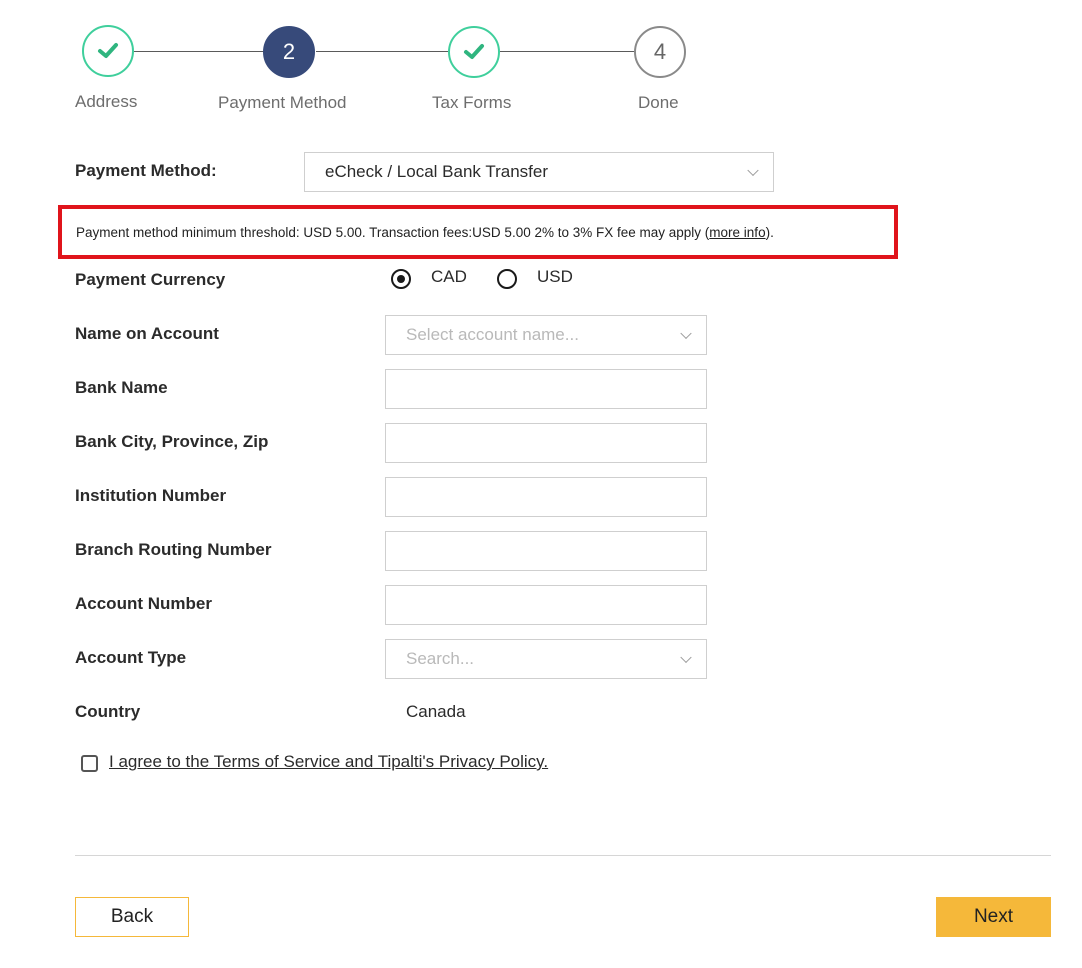 Image resolution: width=1082 pixels, height=968 pixels. I want to click on currency-cad-radio, so click(401, 279).